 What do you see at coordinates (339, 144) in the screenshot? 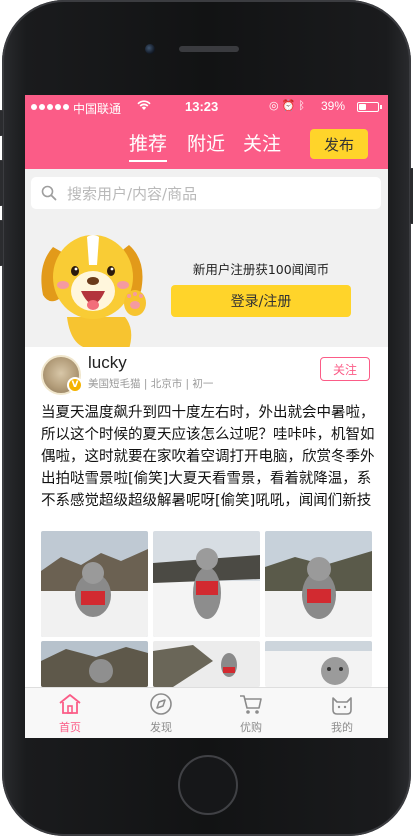
I see `publish-button: 发布` at bounding box center [339, 144].